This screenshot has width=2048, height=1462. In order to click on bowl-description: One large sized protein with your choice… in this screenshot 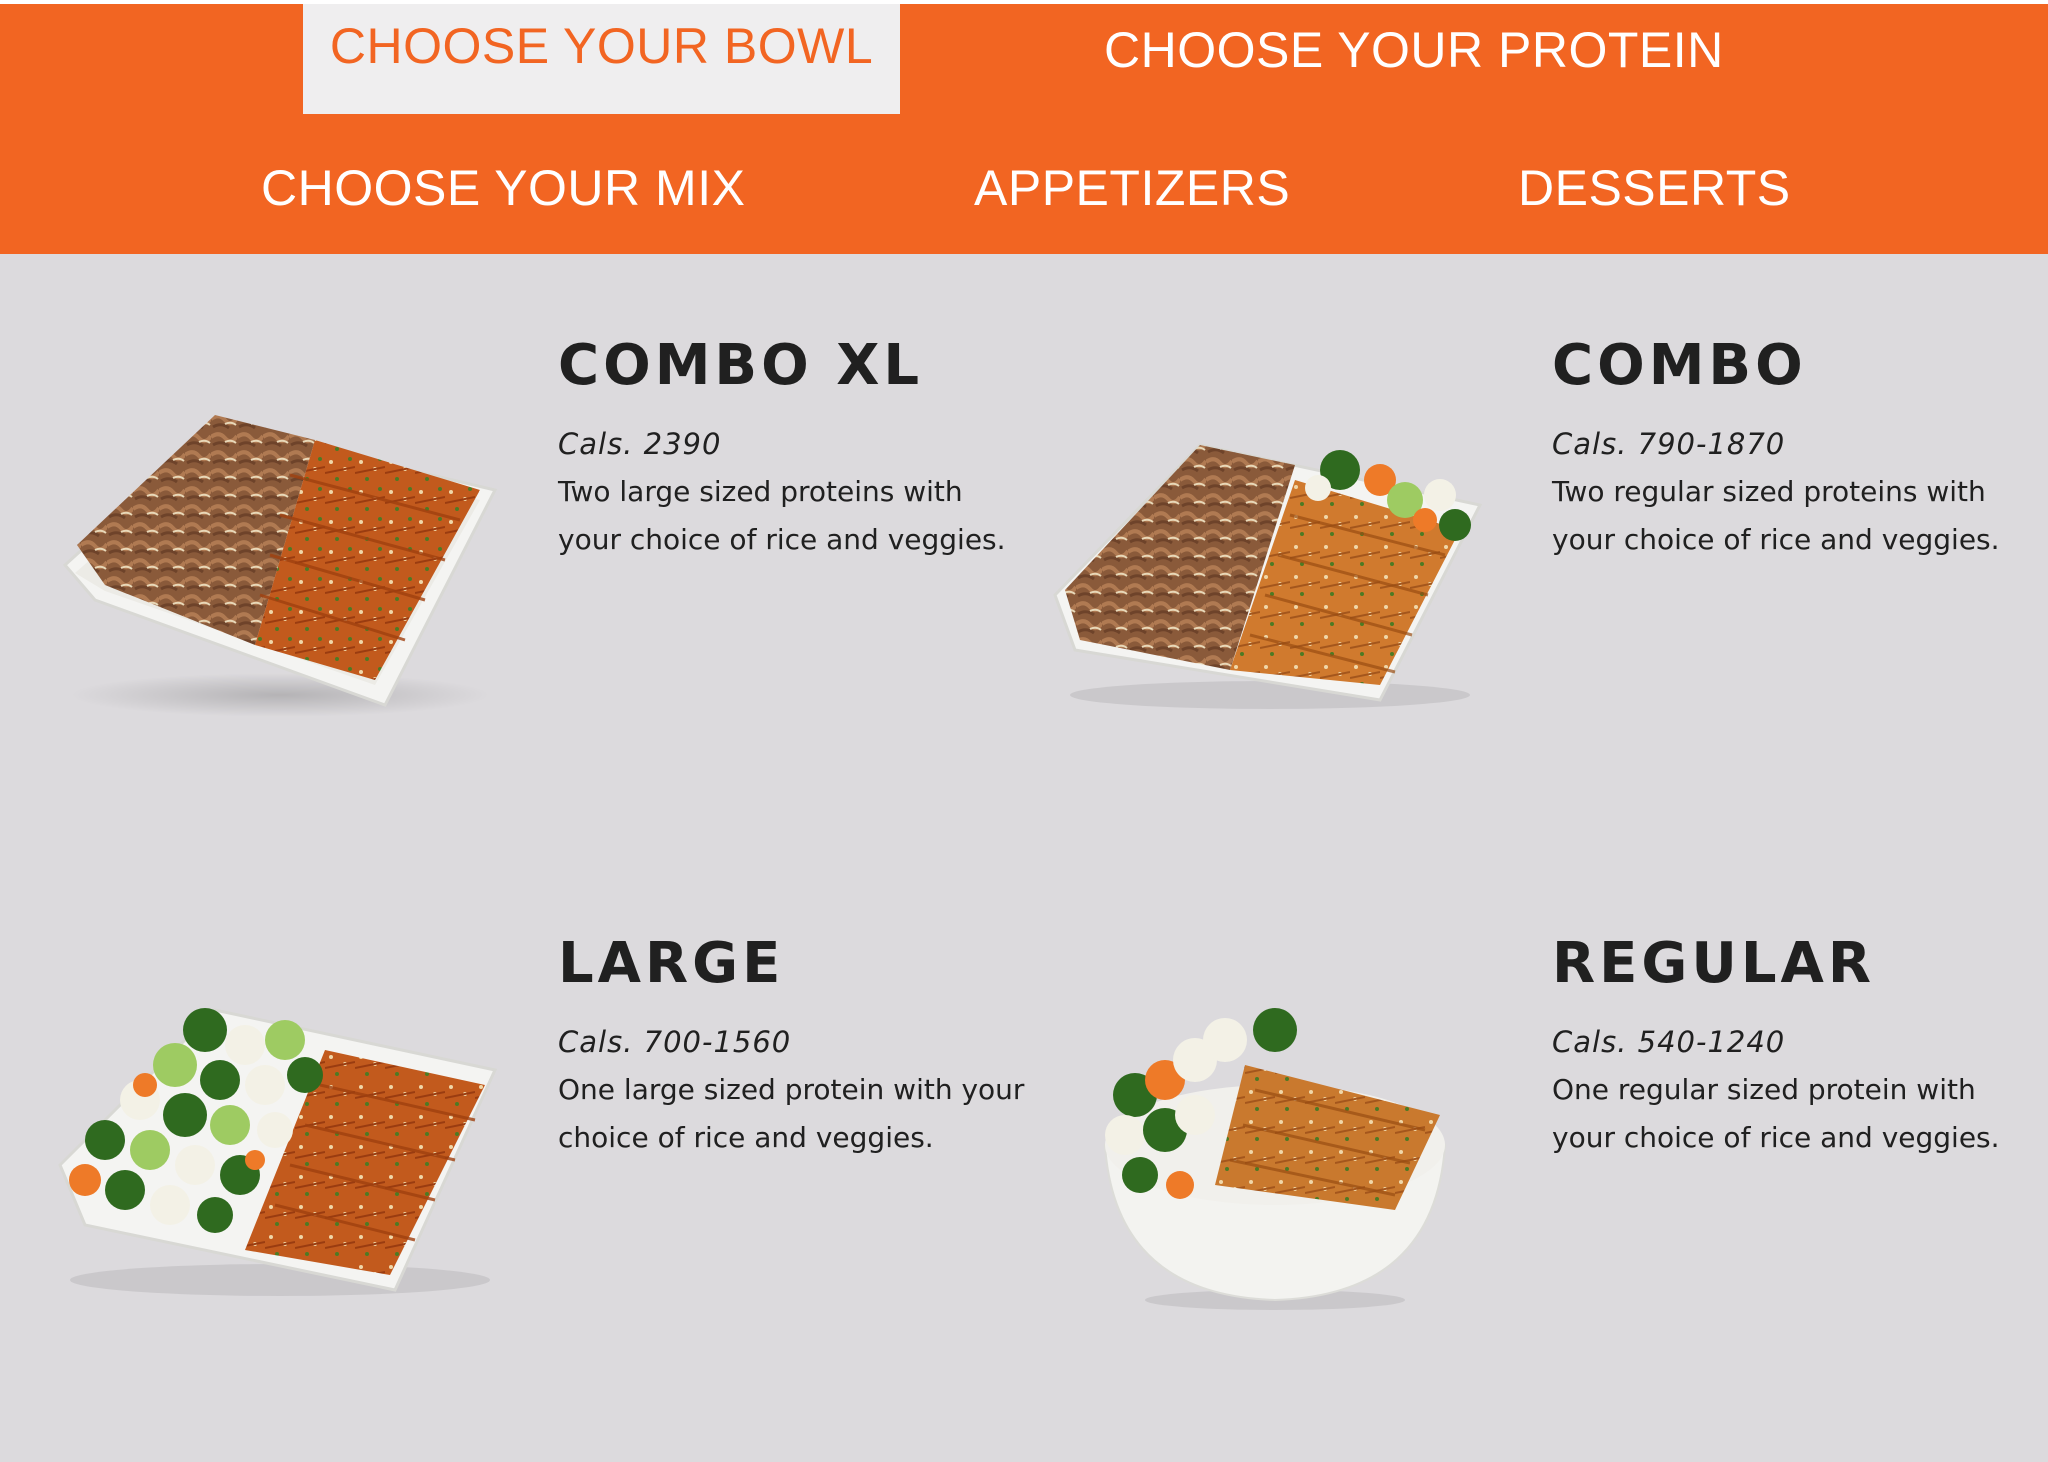, I will do `click(791, 1113)`.